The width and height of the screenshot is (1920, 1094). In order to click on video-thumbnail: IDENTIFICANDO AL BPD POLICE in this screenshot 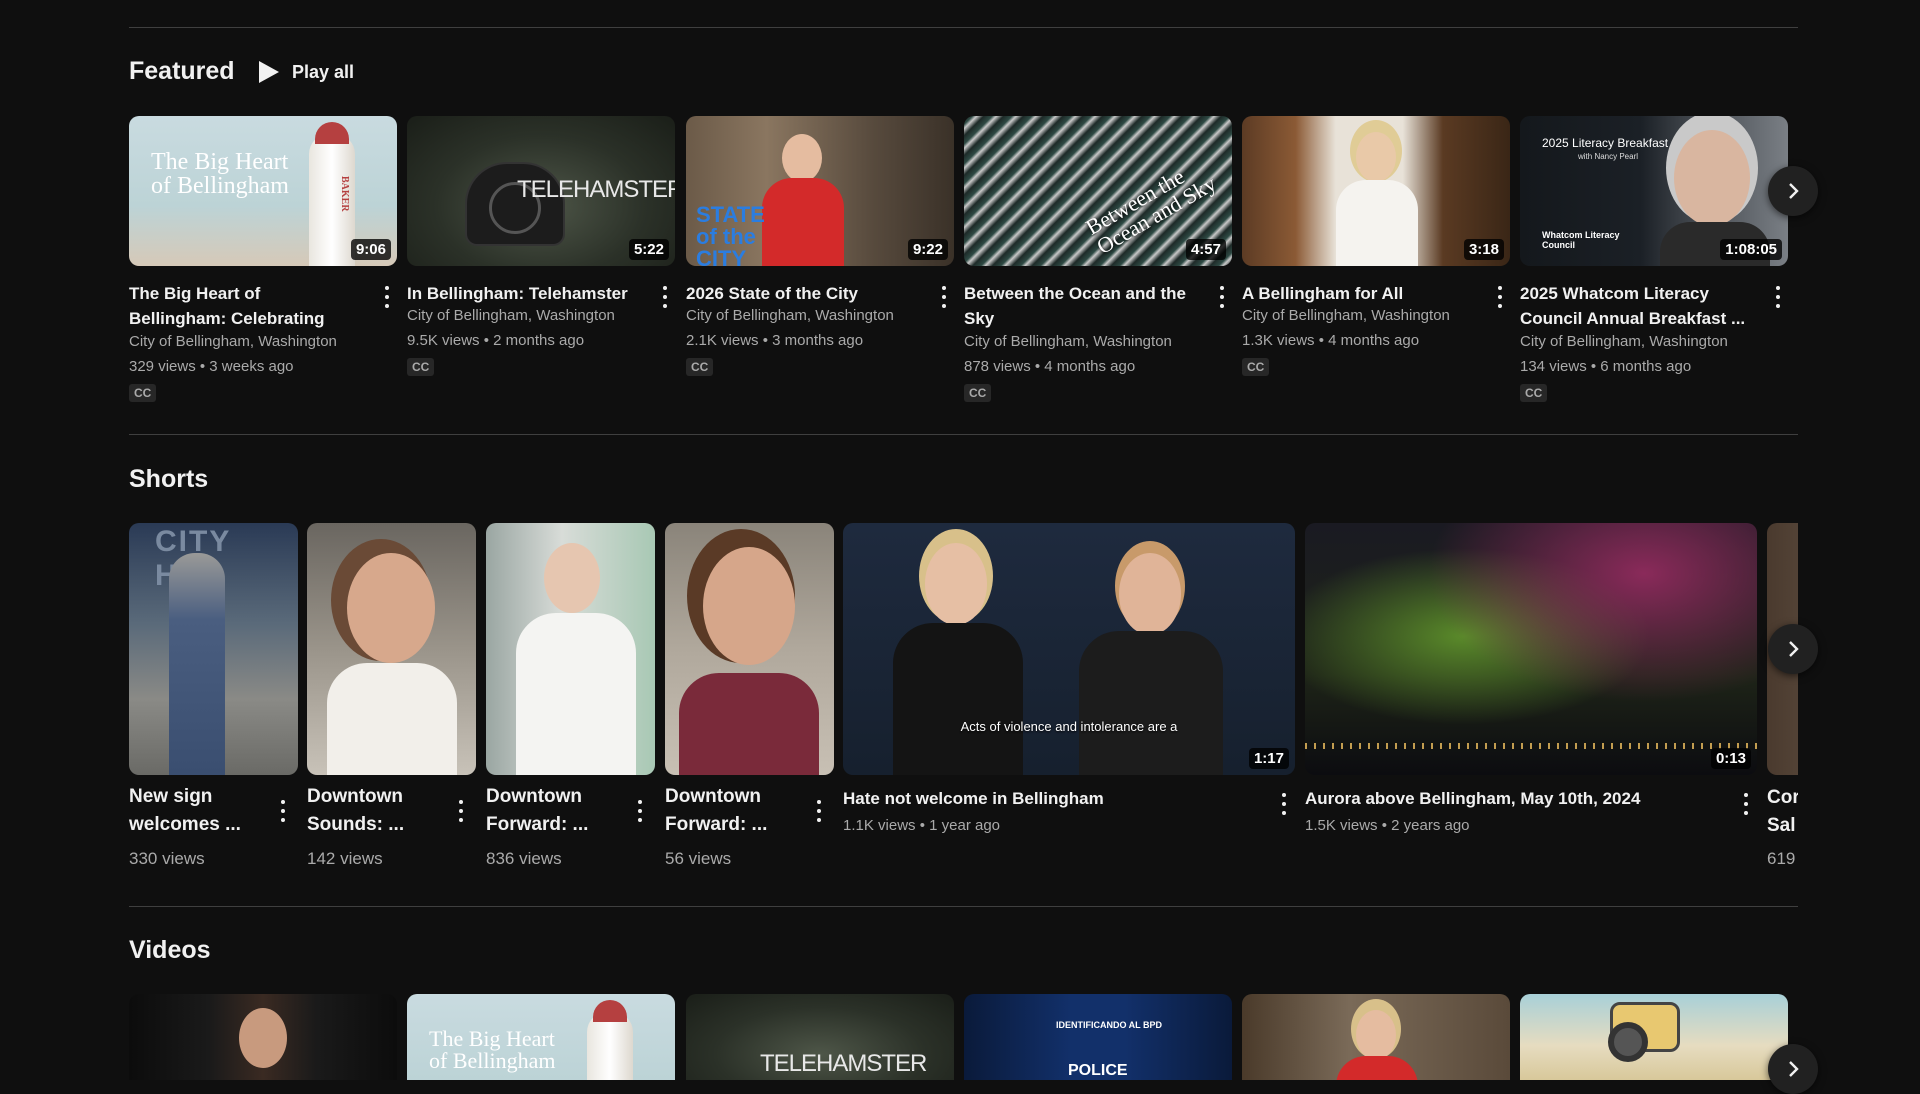, I will do `click(1098, 1037)`.